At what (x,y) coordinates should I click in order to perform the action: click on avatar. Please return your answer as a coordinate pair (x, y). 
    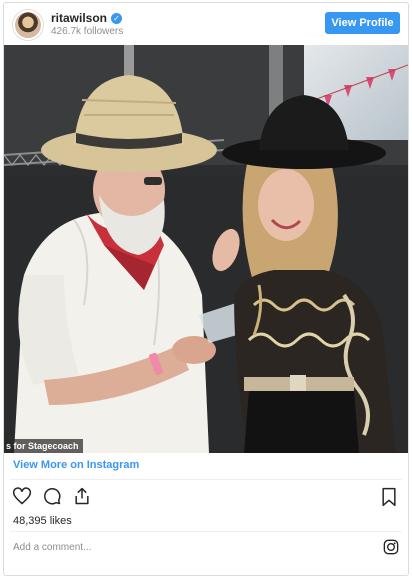
    Looking at the image, I should click on (28, 25).